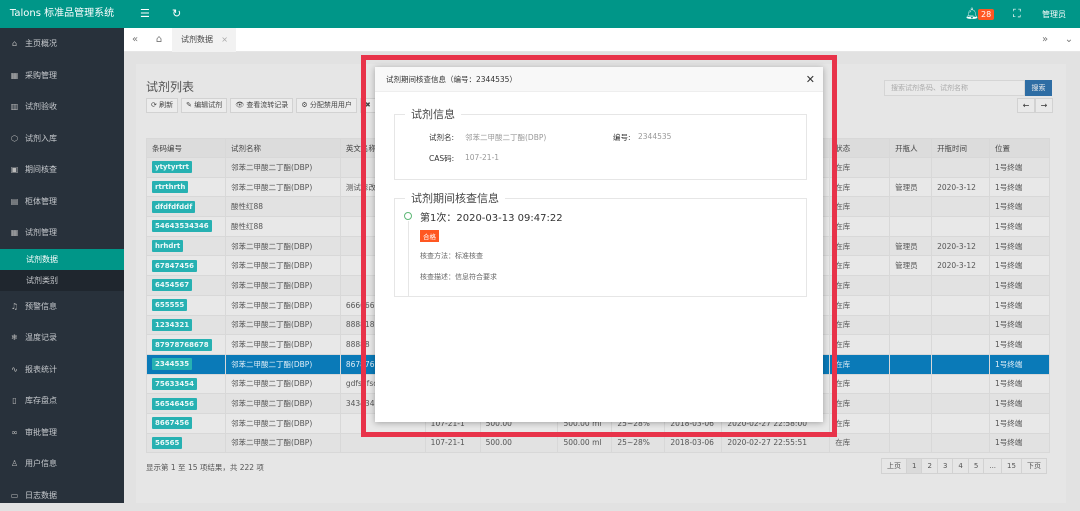 The width and height of the screenshot is (1080, 511). What do you see at coordinates (1069, 40) in the screenshot?
I see `chevron-down-icon: ⌄` at bounding box center [1069, 40].